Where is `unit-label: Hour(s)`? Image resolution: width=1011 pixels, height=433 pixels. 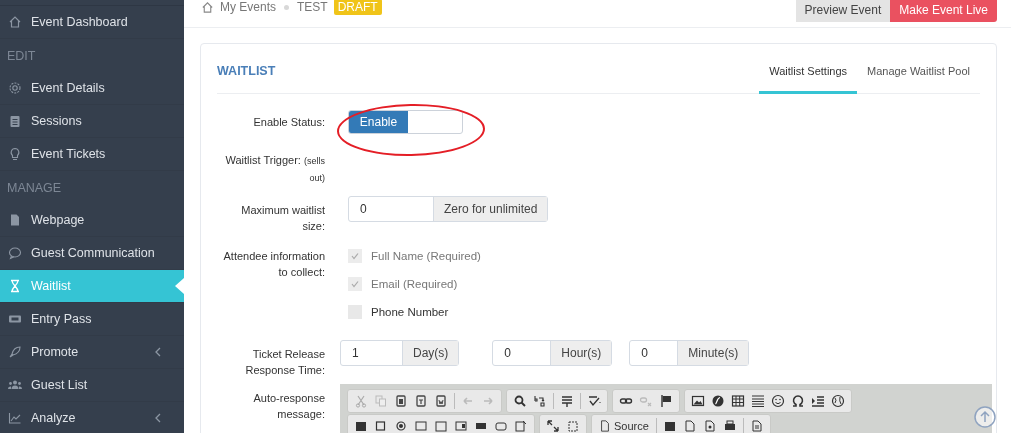
unit-label: Hour(s) is located at coordinates (581, 353).